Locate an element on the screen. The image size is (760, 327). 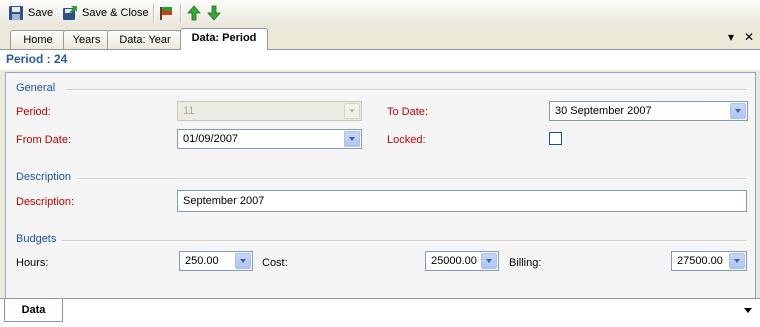
from-date-label: From Date: is located at coordinates (44, 140).